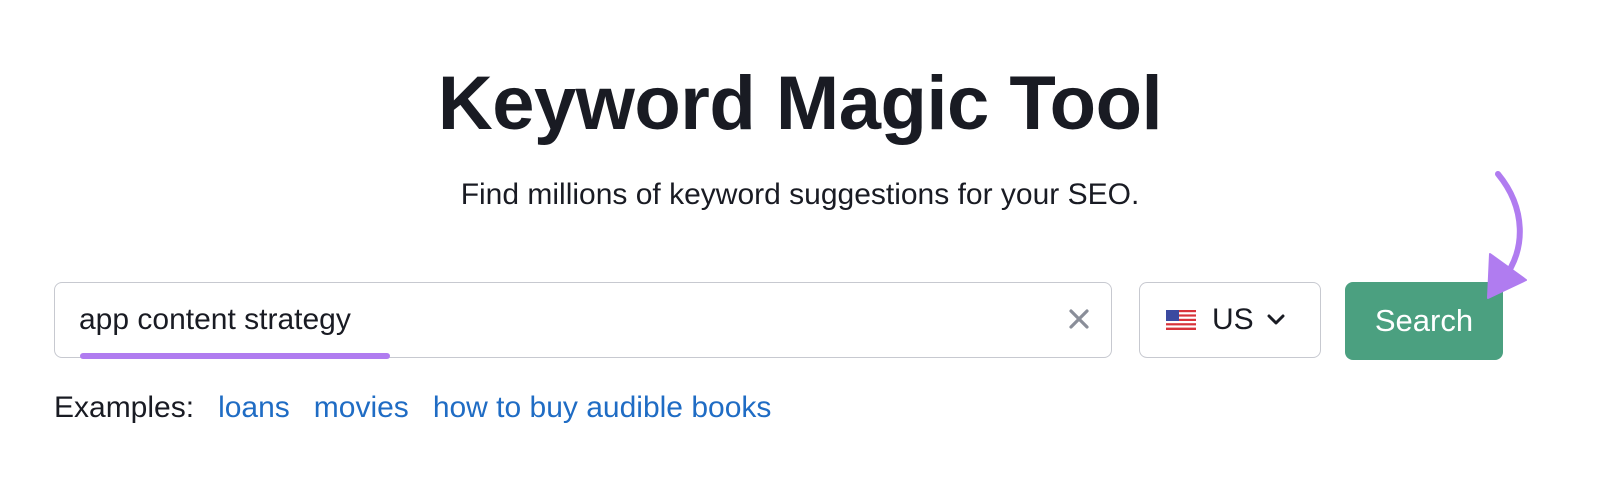 This screenshot has height=500, width=1600. Describe the element at coordinates (549, 319) in the screenshot. I see `search-input` at that location.